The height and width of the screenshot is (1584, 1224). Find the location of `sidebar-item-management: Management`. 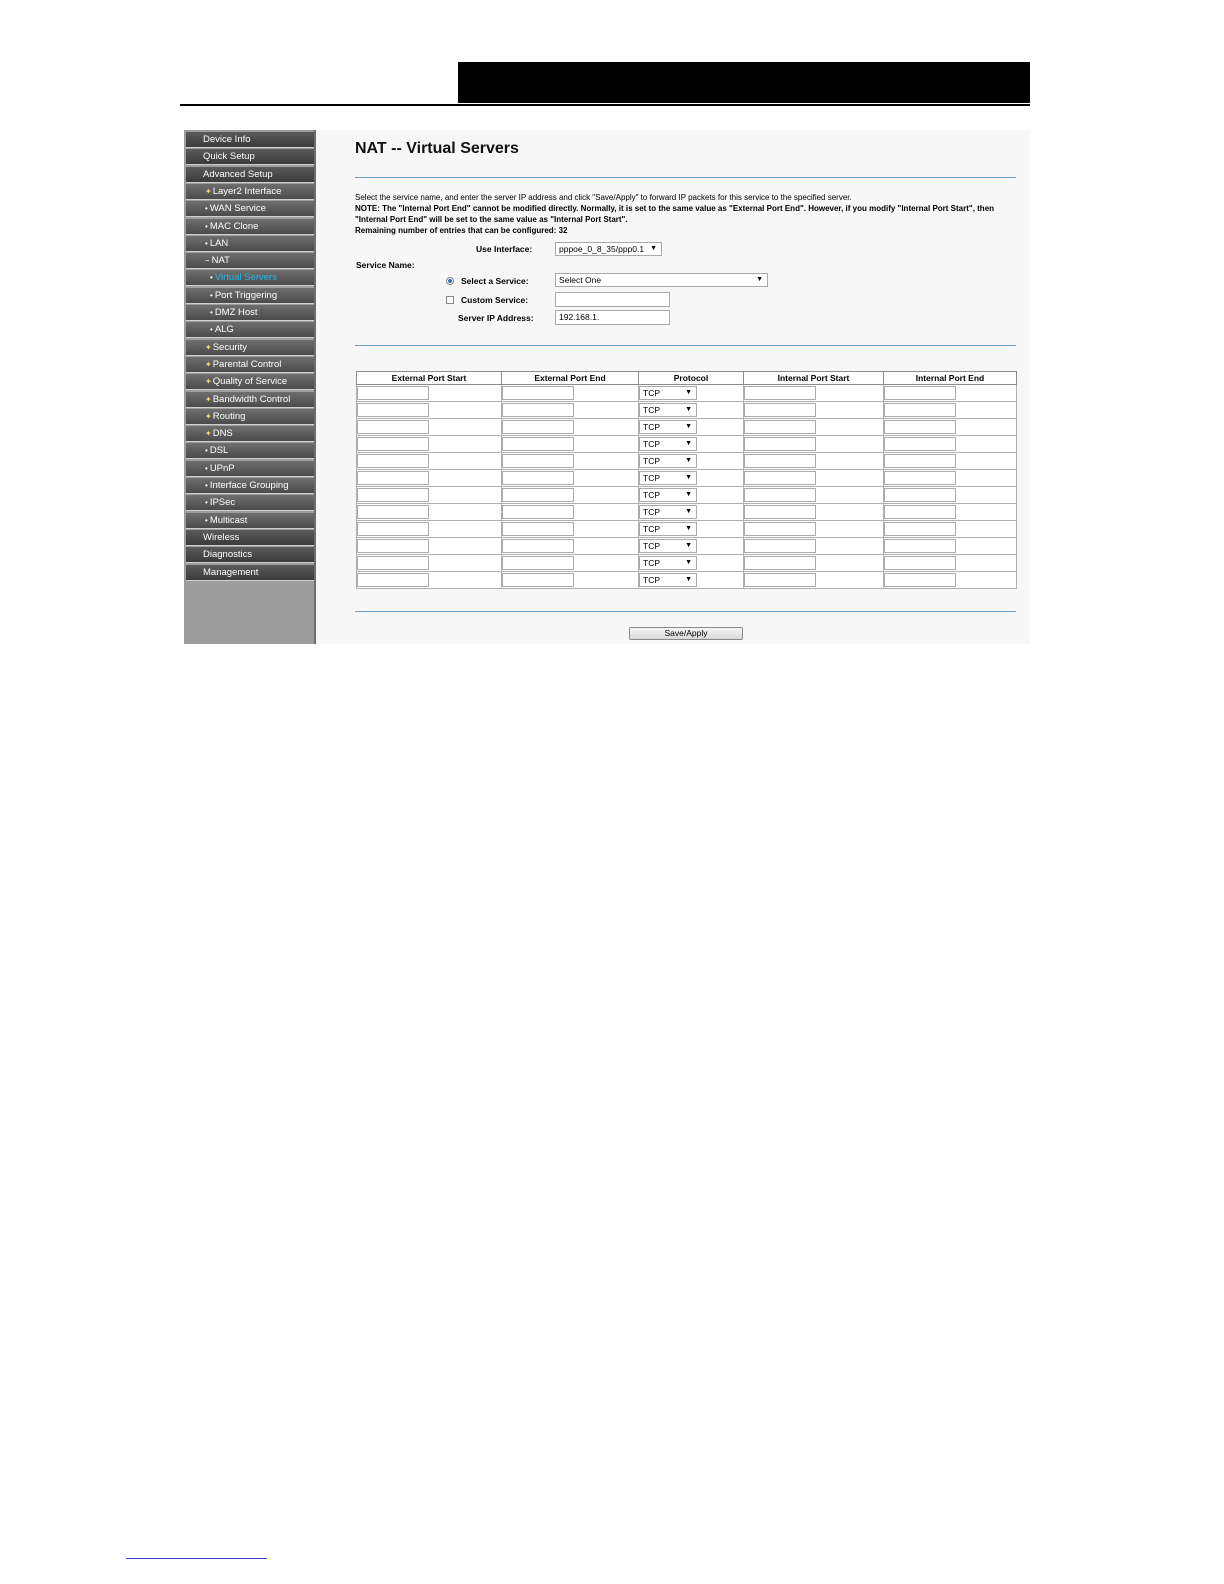

sidebar-item-management: Management is located at coordinates (250, 572).